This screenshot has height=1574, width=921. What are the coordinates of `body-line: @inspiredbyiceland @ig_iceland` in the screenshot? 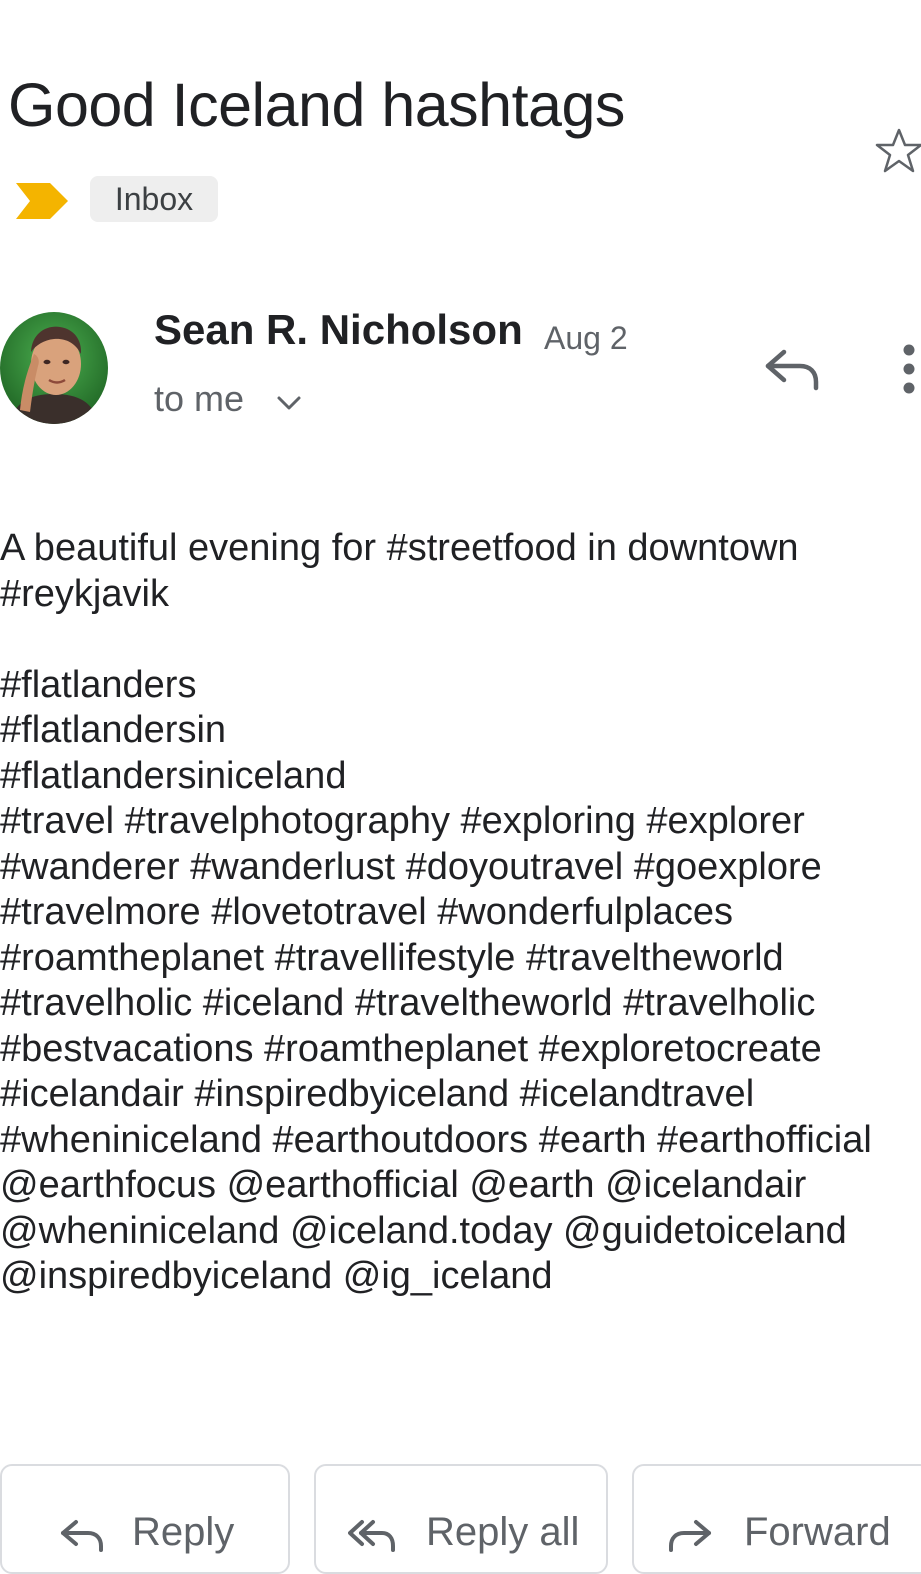 It's located at (276, 1276).